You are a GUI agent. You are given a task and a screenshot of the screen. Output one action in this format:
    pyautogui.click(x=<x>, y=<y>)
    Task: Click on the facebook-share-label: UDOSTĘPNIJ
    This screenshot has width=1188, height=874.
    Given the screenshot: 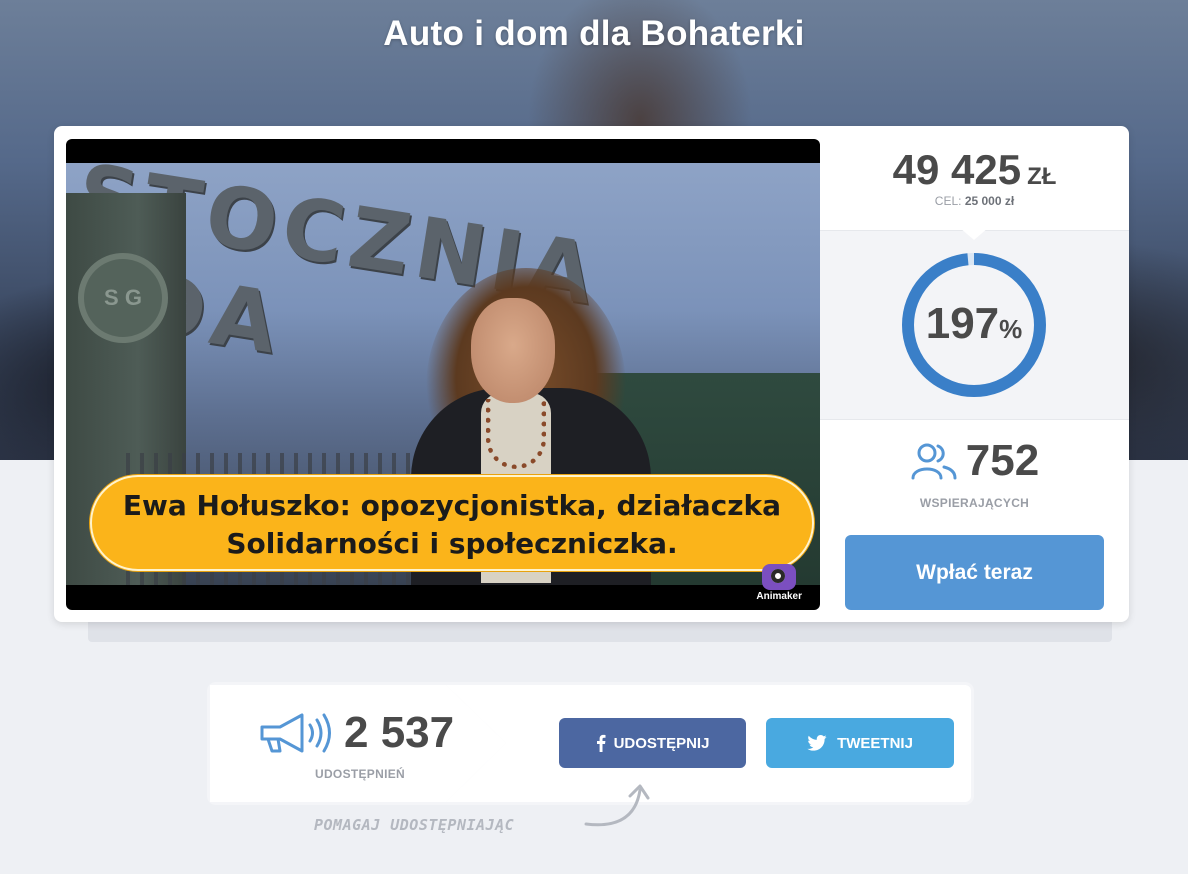 What is the action you would take?
    pyautogui.click(x=661, y=743)
    